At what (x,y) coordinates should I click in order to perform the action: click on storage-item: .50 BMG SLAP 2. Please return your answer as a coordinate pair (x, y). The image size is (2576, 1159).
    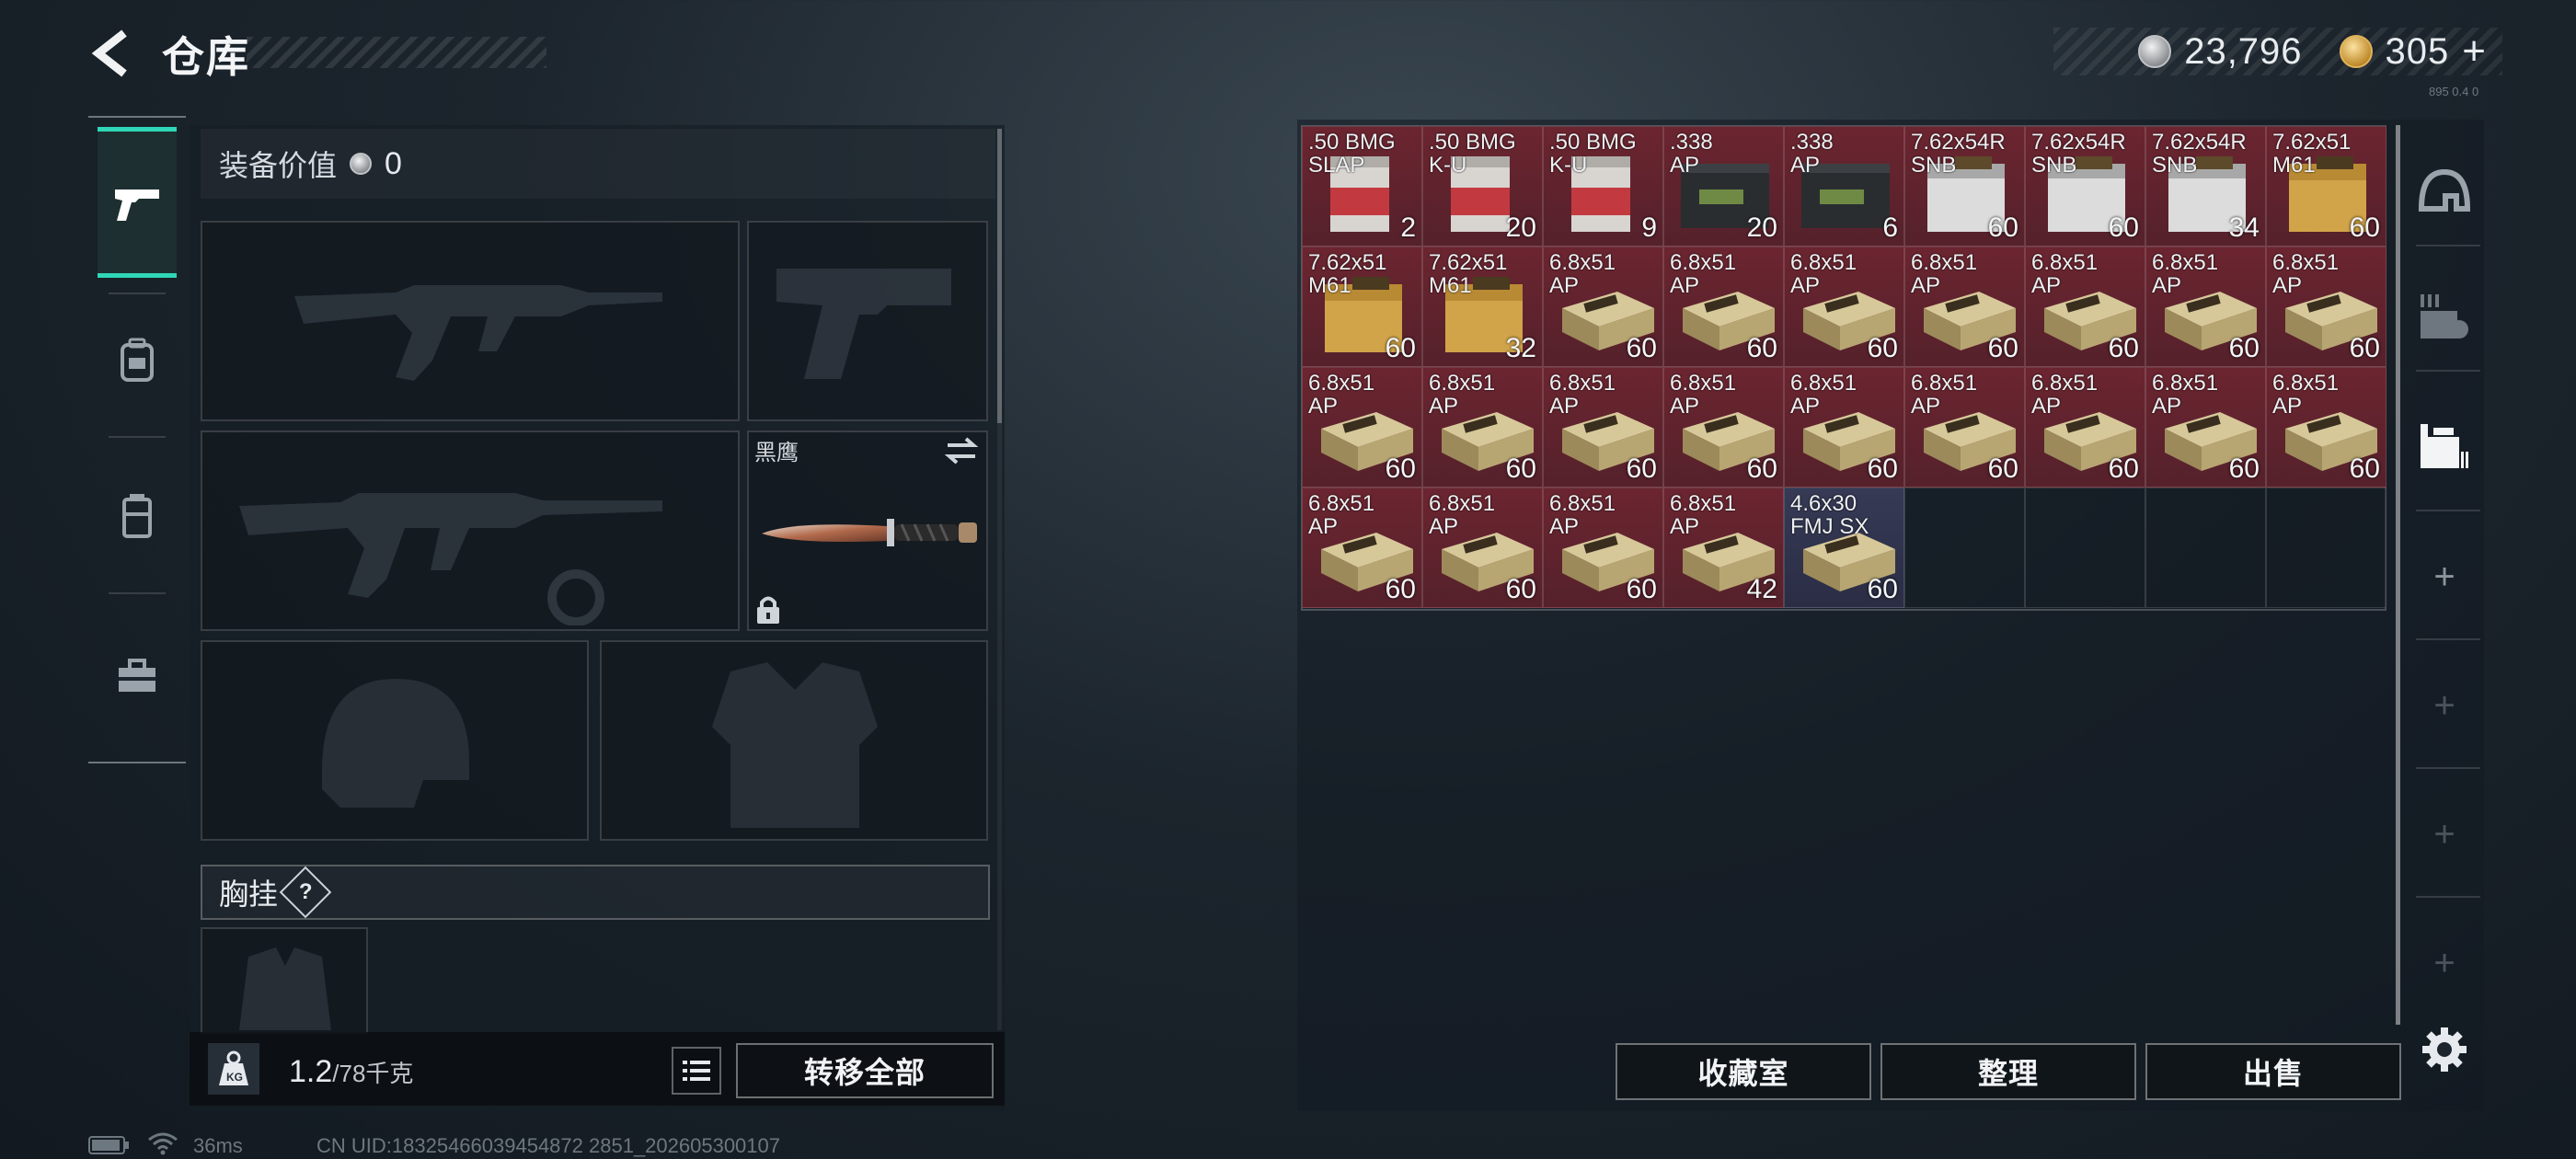
    Looking at the image, I should click on (1362, 186).